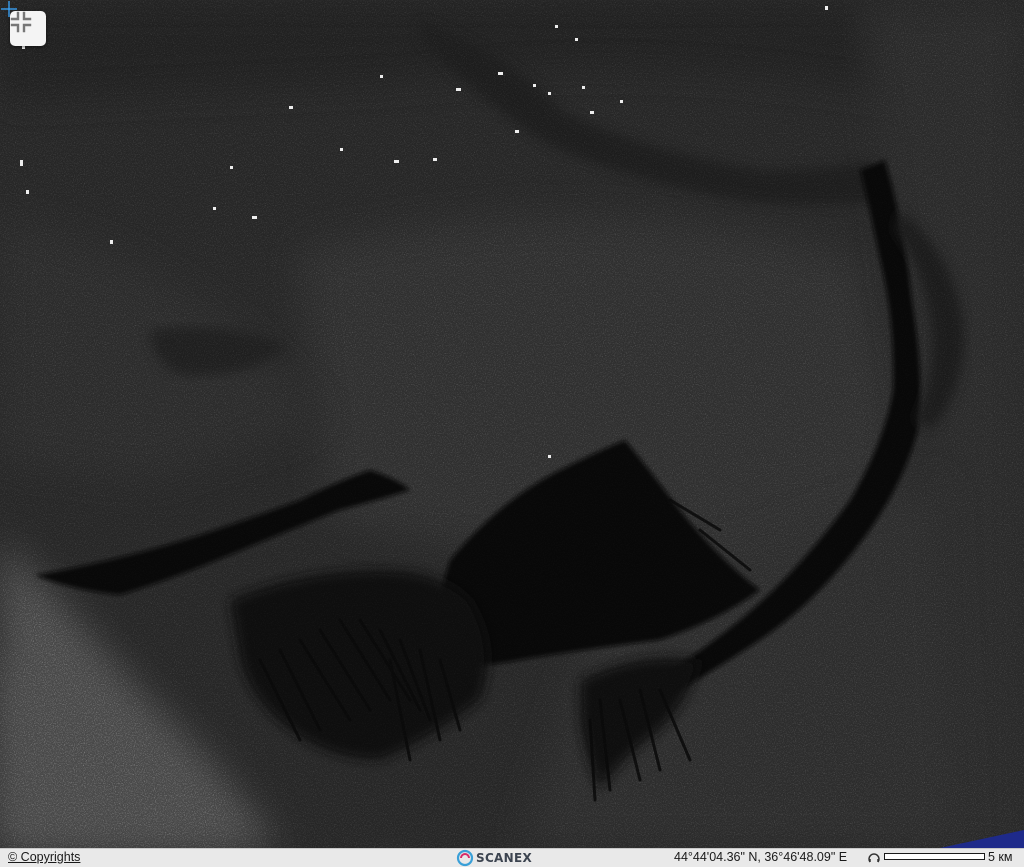 The image size is (1024, 867). I want to click on copyrights-link: © Copyrights, so click(44, 857).